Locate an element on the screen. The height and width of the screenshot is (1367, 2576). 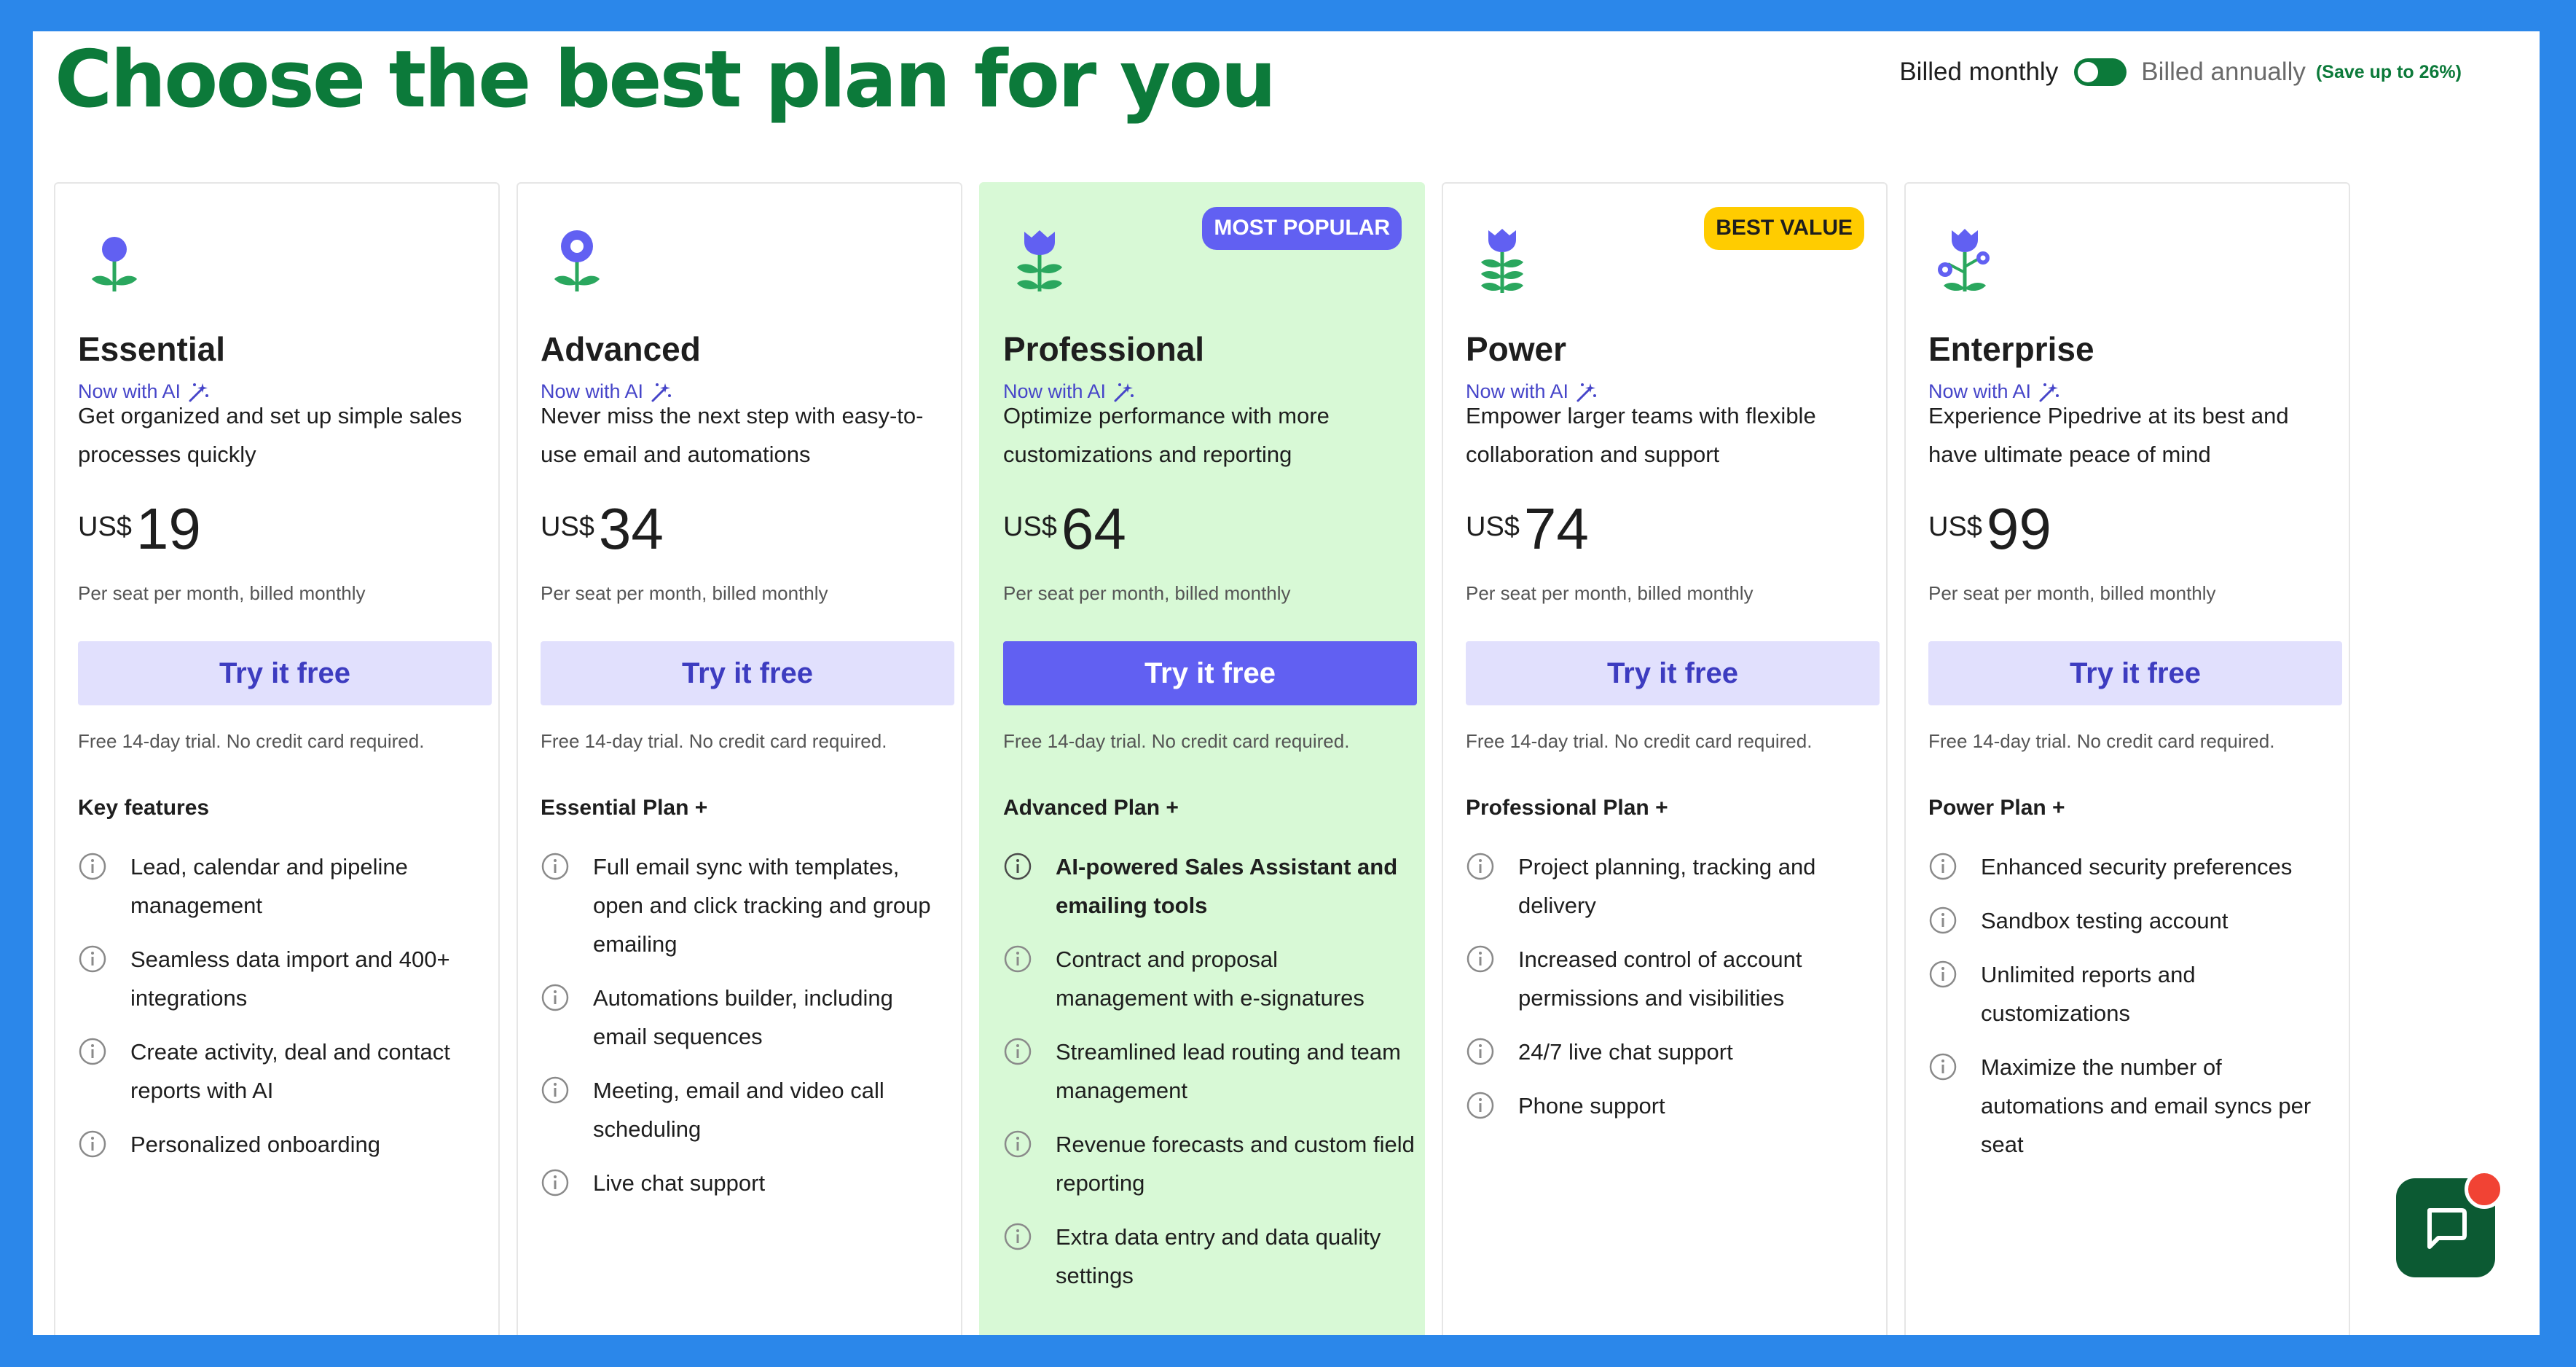
toggle-knob is located at coordinates (2088, 72).